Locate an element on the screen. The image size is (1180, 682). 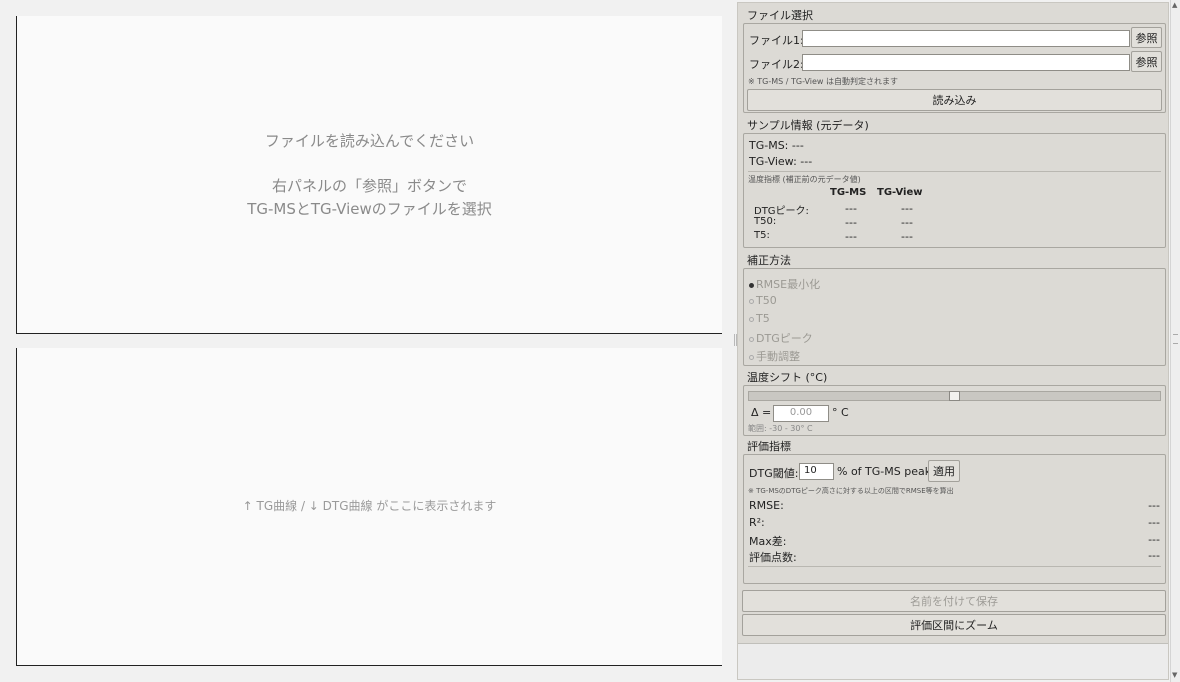
col-header-tgview: TG-View is located at coordinates (900, 192).